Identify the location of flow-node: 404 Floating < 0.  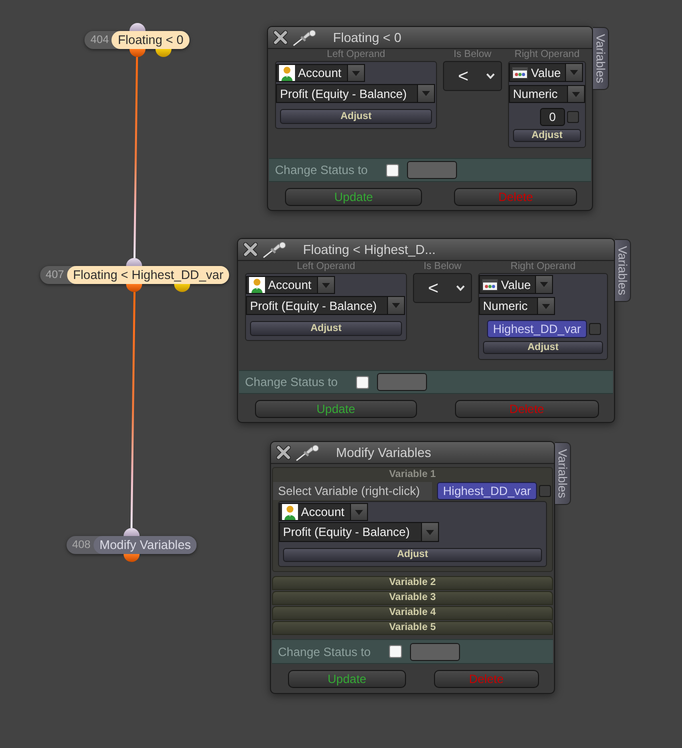
(137, 40).